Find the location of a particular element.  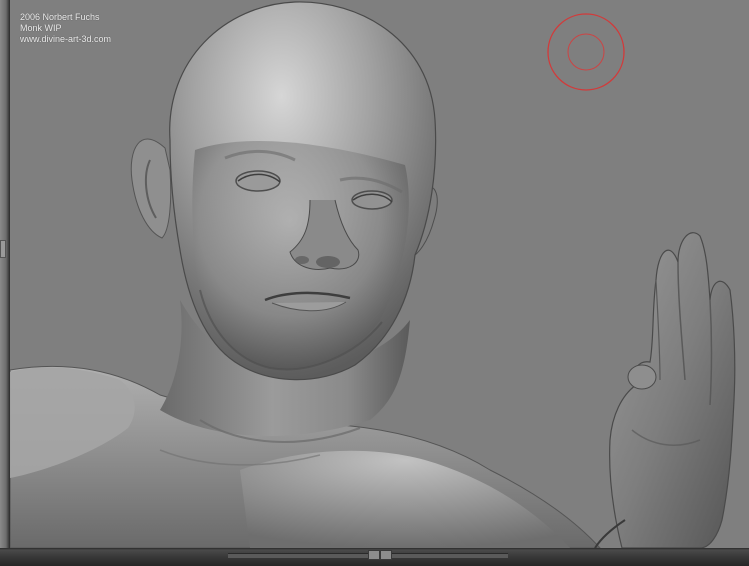

scroll-grip-left is located at coordinates (374, 555).